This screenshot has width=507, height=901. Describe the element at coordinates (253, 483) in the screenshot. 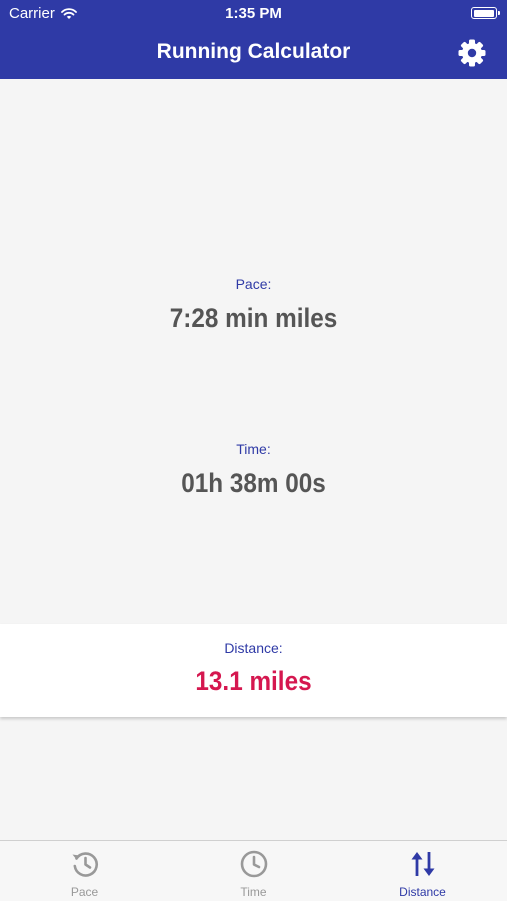

I see `time-value: 01h 38m 00s` at that location.